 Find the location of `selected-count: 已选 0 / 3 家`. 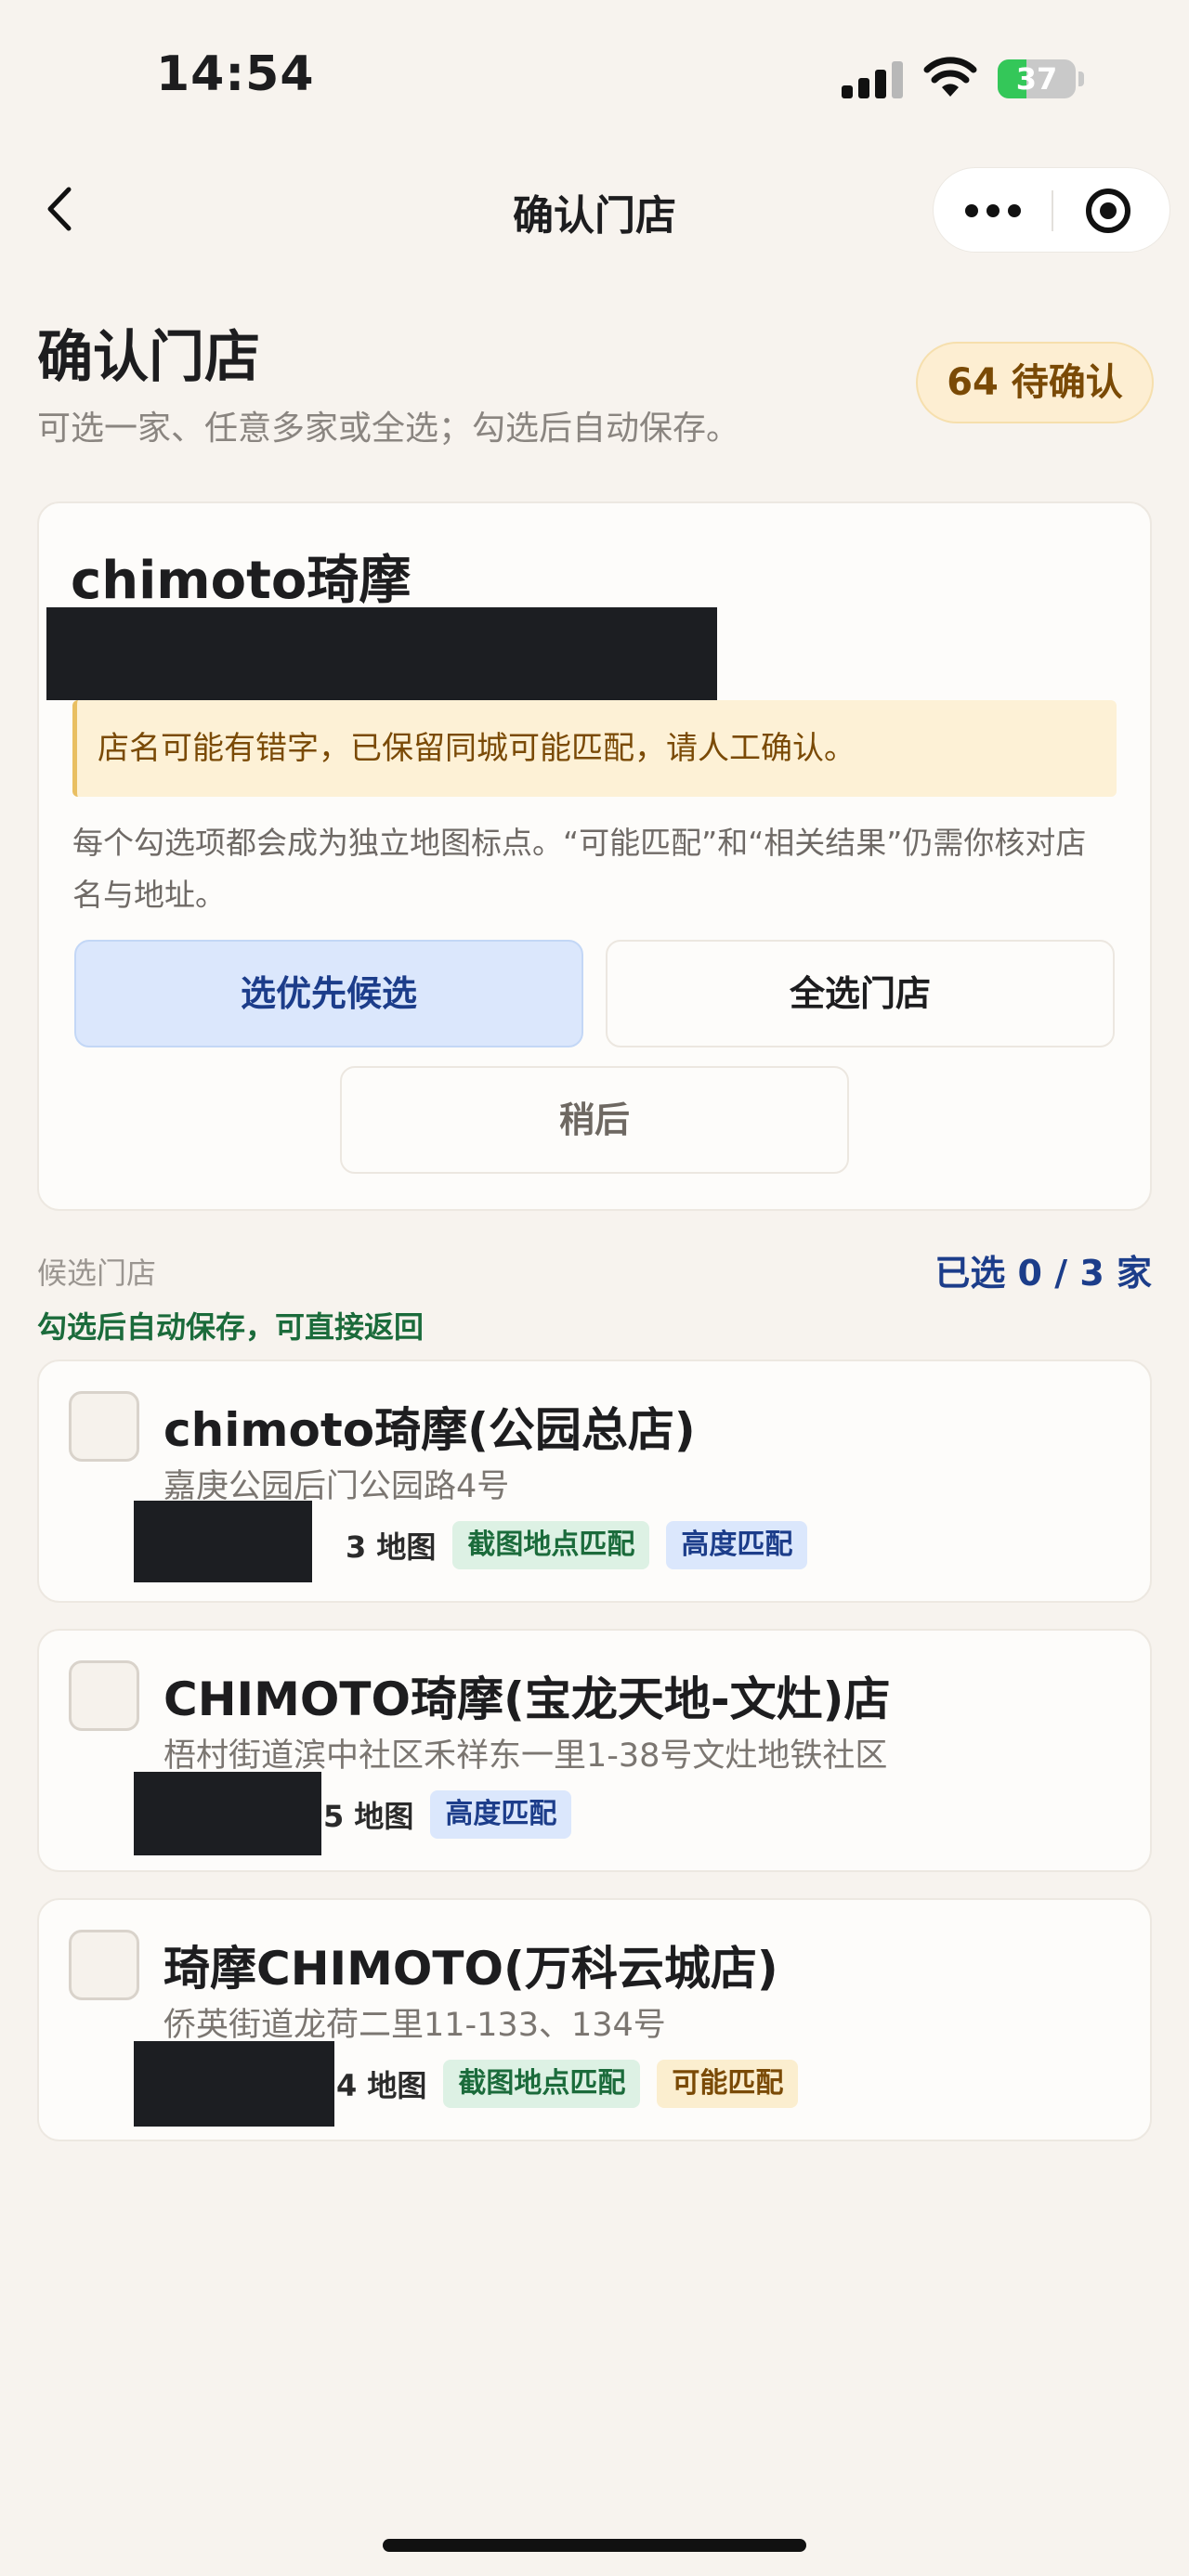

selected-count: 已选 0 / 3 家 is located at coordinates (1043, 1273).